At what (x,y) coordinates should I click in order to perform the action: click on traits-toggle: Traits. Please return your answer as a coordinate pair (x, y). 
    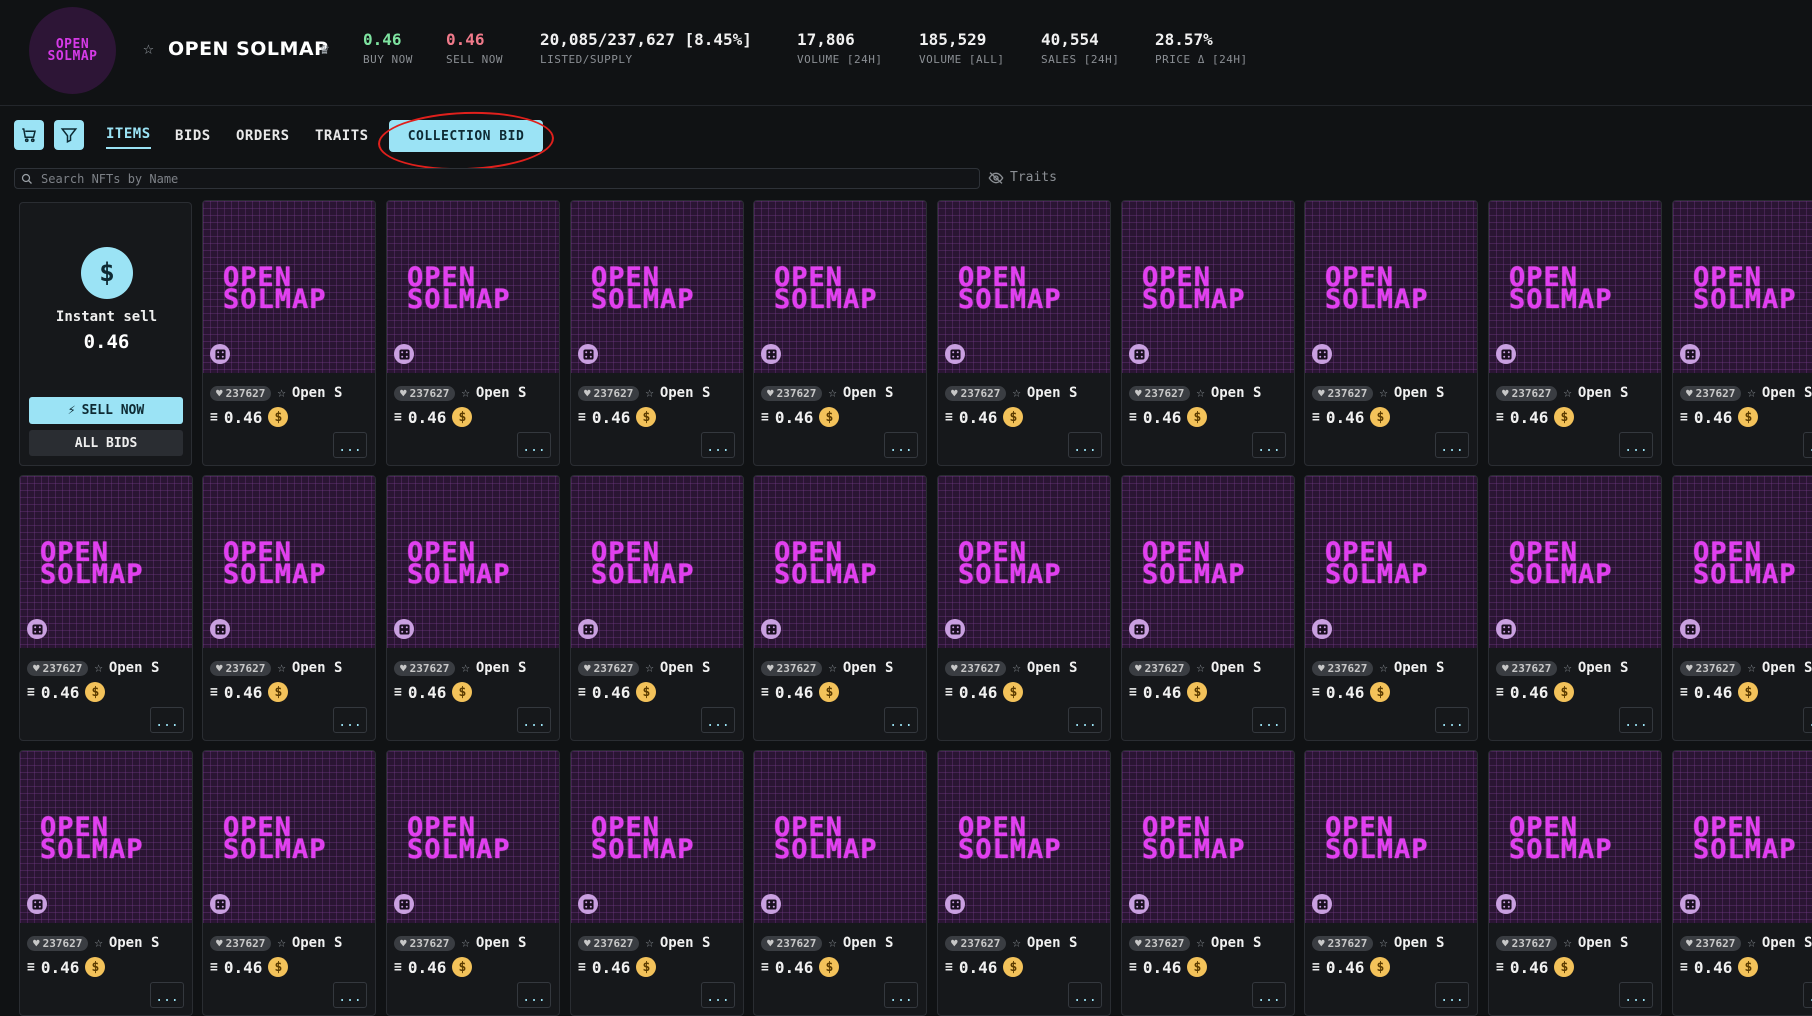
    Looking at the image, I should click on (1022, 177).